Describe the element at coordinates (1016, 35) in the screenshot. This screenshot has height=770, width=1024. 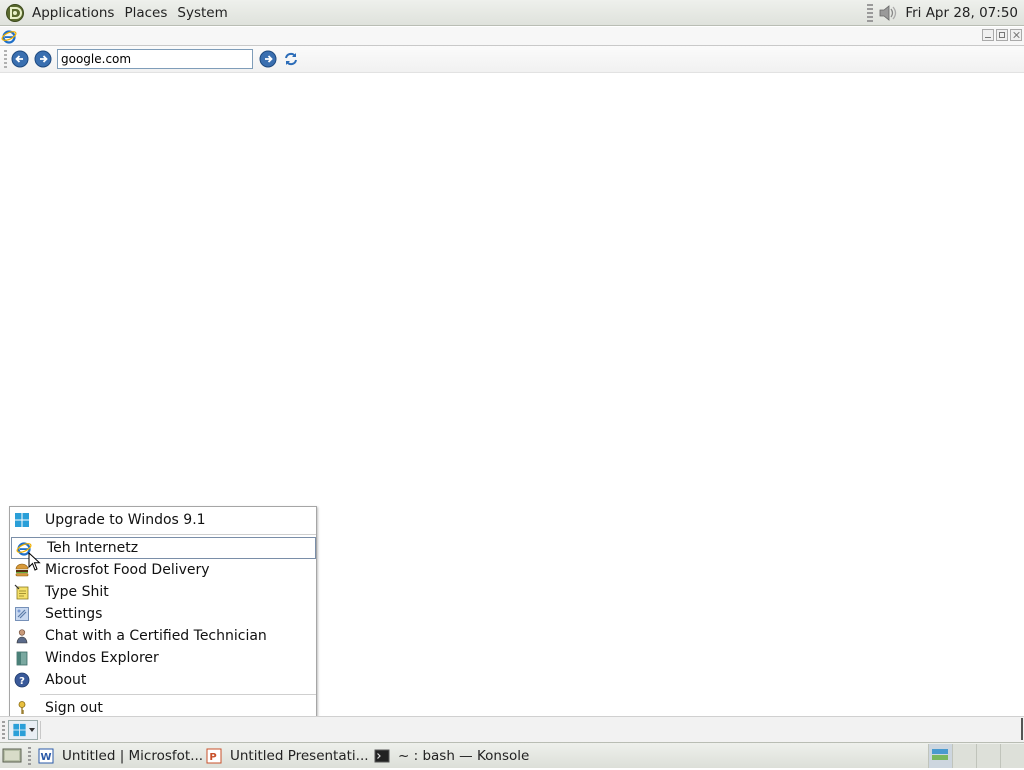
I see `close-button` at that location.